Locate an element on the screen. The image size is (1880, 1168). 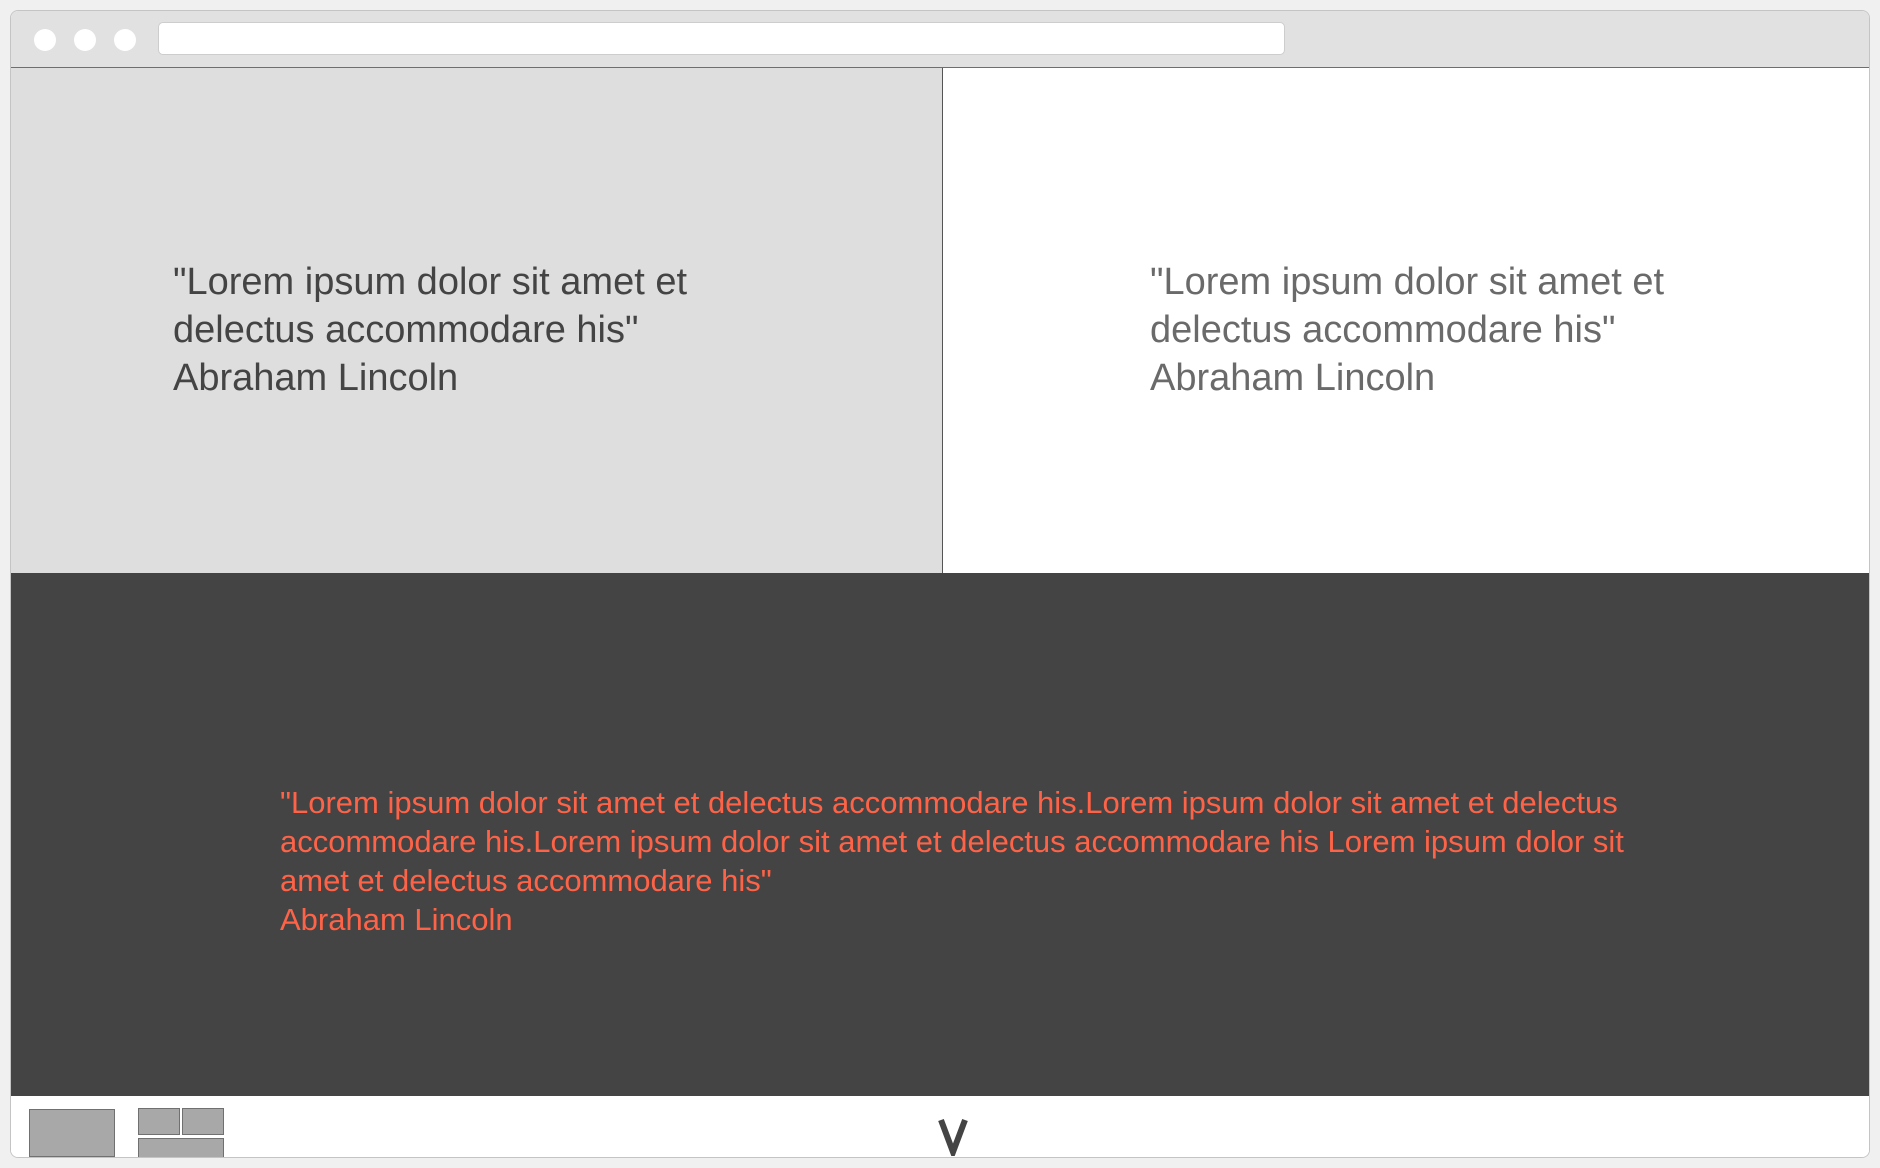
split-layout-icon is located at coordinates (181, 1132).